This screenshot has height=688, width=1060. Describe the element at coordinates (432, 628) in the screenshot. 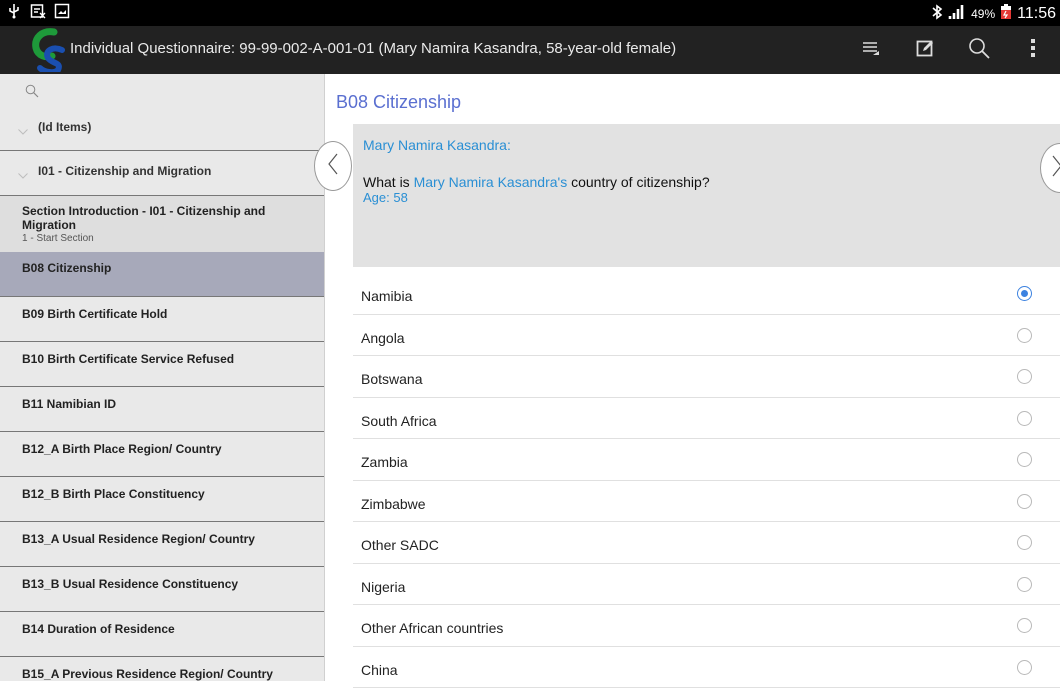

I see `option-label: Other African countries` at that location.